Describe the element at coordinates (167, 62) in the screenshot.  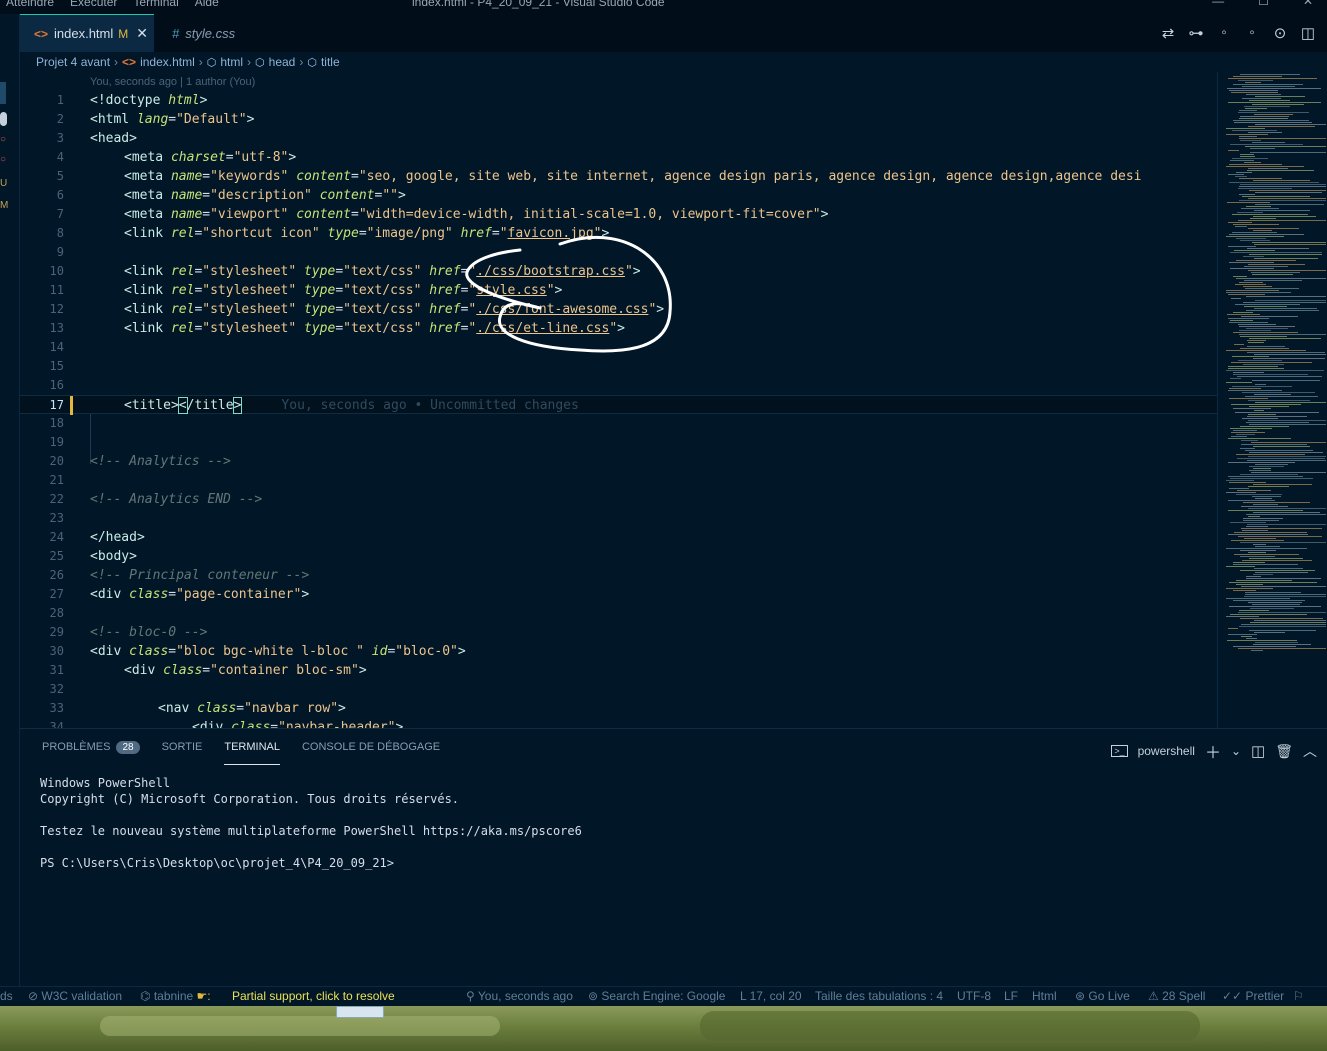
I see `breadcrumb-file: index.html` at that location.